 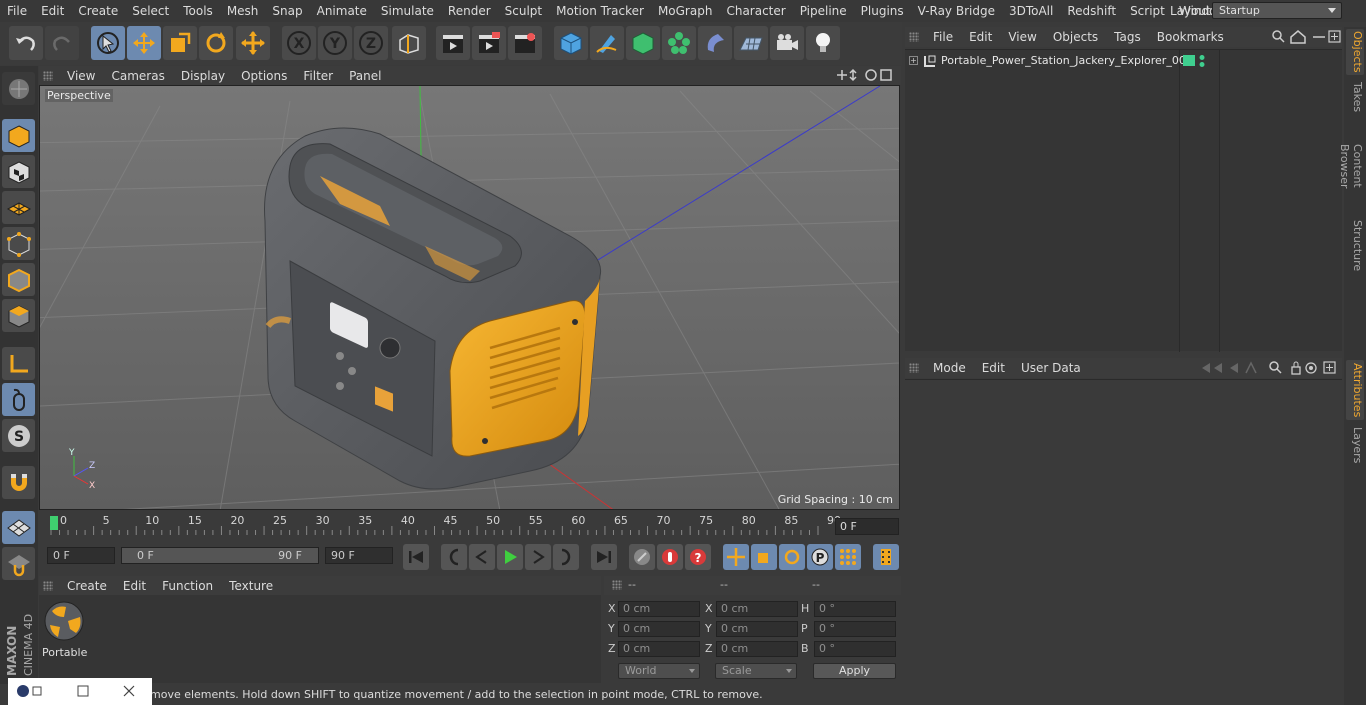 I want to click on timeline-window-button, so click(x=886, y=557).